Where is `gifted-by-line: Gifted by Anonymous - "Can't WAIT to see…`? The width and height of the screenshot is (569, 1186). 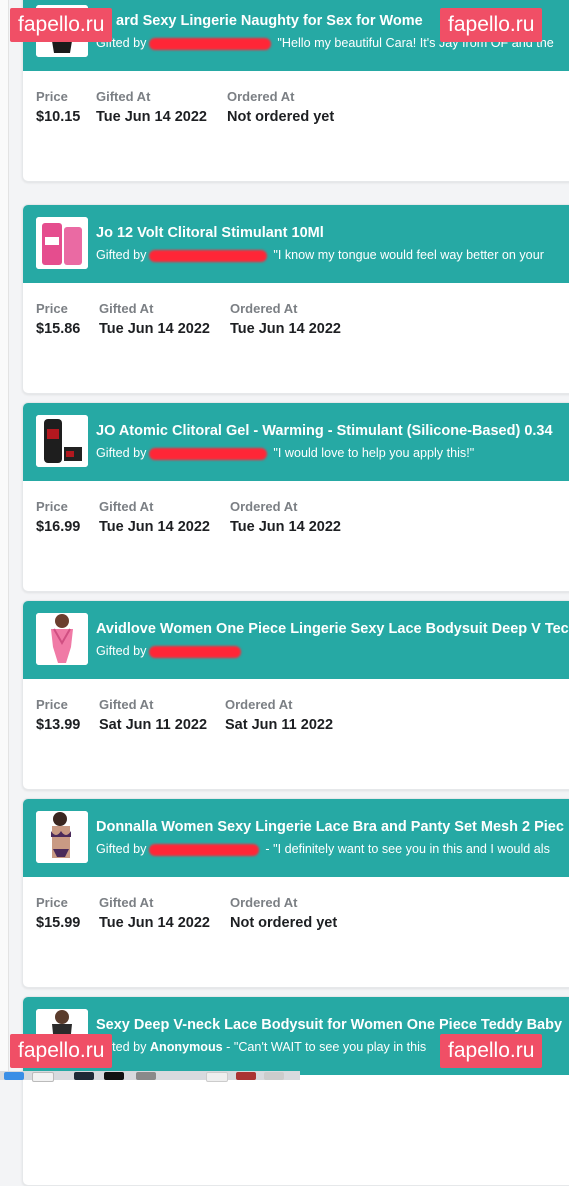 gifted-by-line: Gifted by Anonymous - "Can't WAIT to see… is located at coordinates (261, 1047).